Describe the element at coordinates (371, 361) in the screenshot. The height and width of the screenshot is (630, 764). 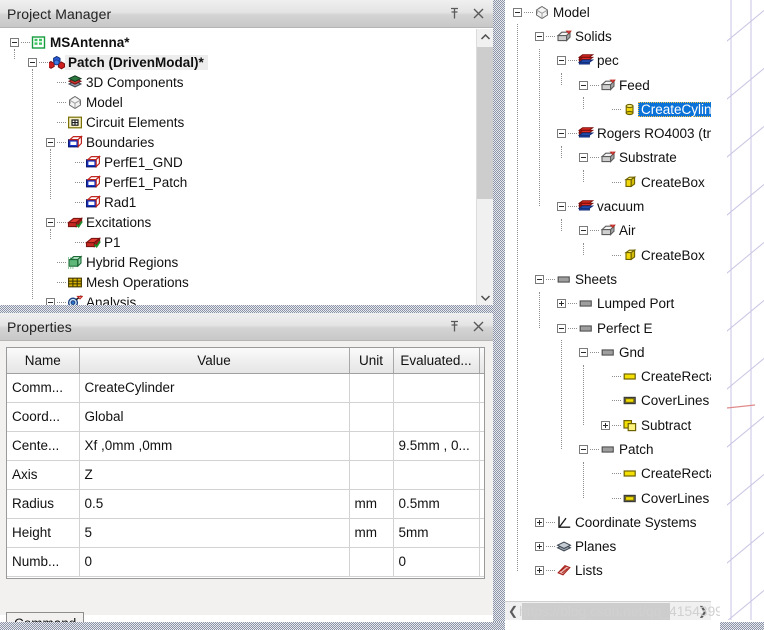
I see `column-header-unit: Unit` at that location.